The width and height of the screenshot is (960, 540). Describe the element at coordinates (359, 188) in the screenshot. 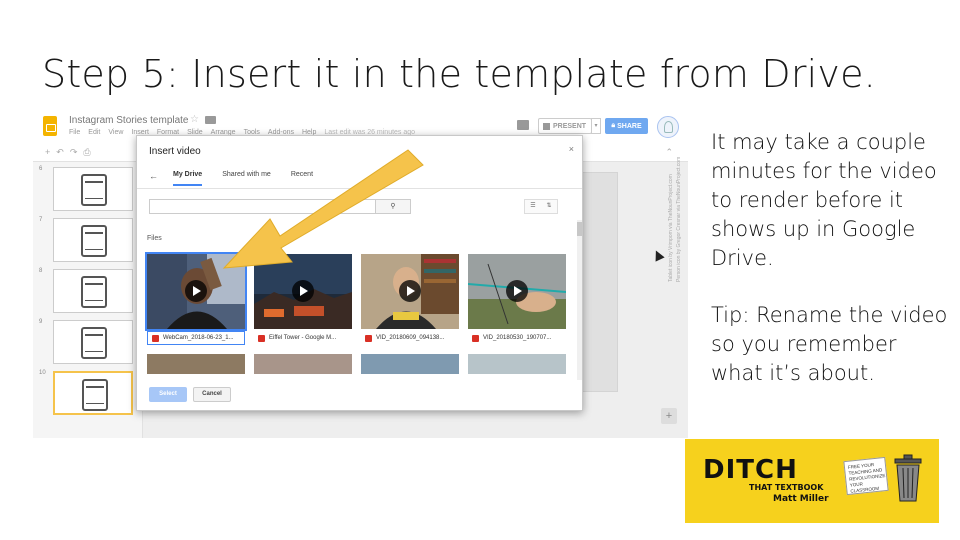

I see `dialog-divider` at that location.